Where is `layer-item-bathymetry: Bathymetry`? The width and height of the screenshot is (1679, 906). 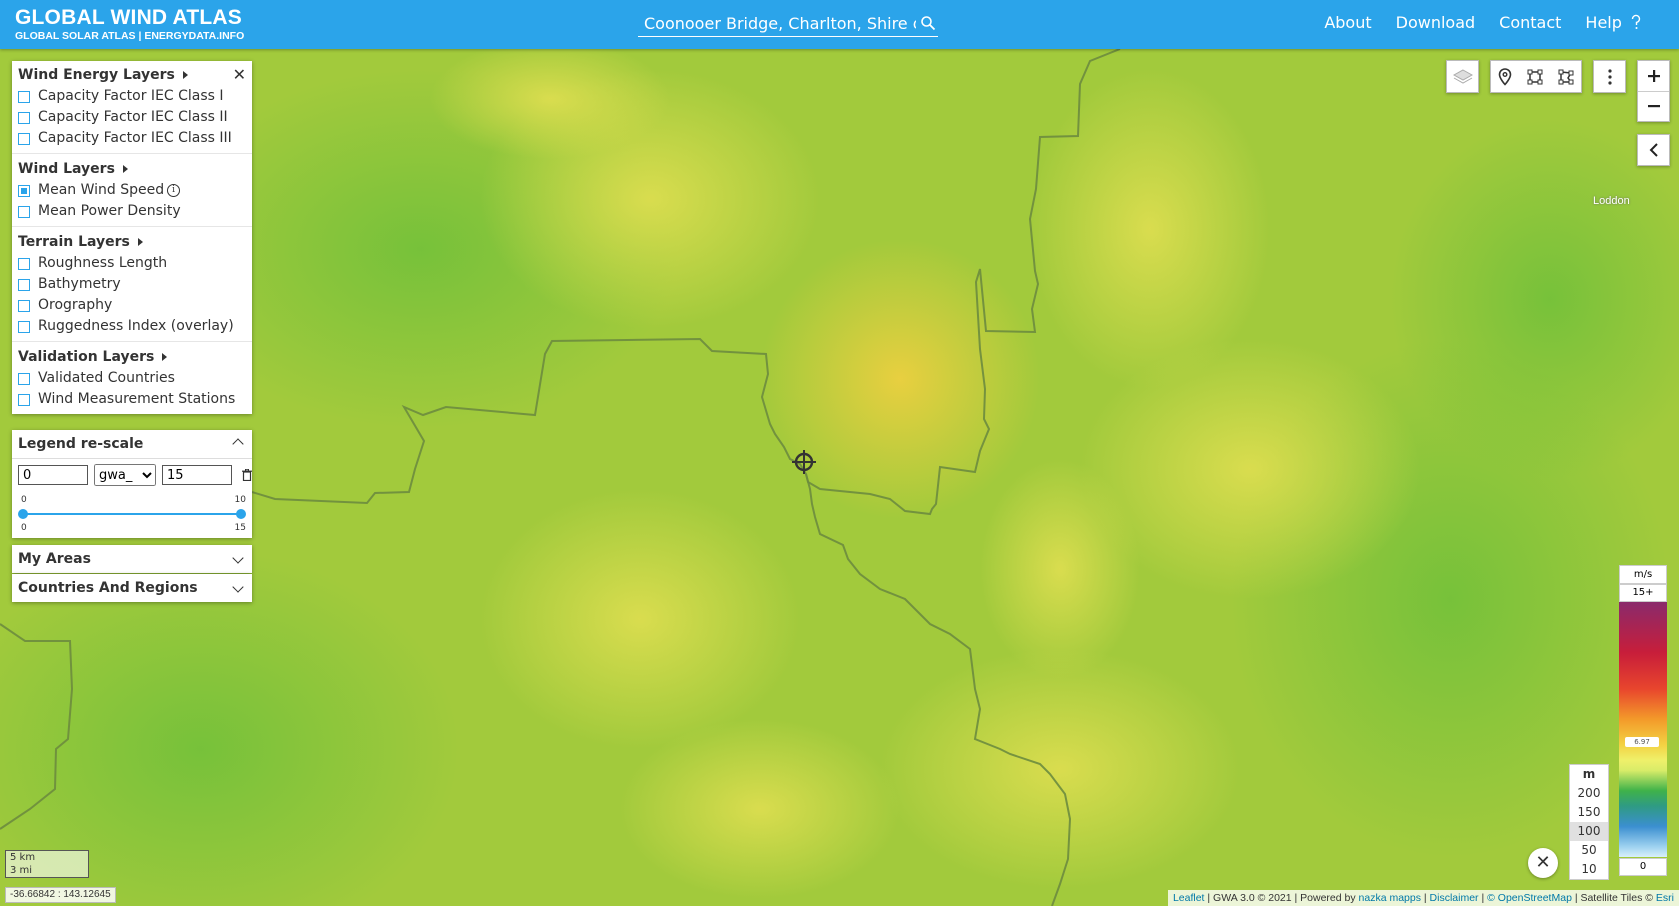 layer-item-bathymetry: Bathymetry is located at coordinates (132, 284).